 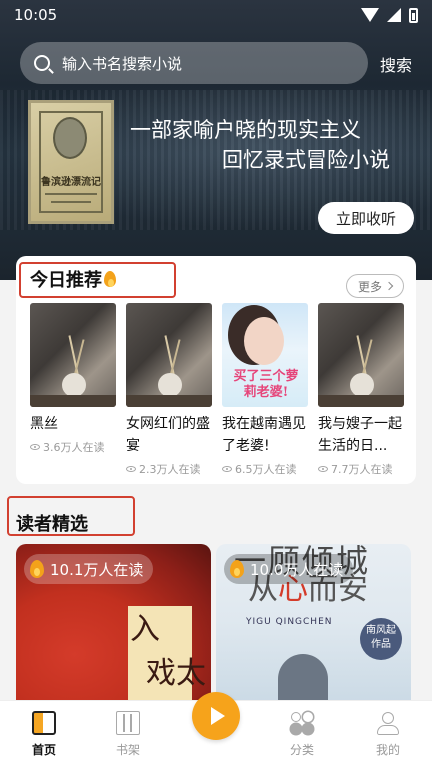 I want to click on cover-text: 买了三个萝莉老婆!, so click(x=266, y=384).